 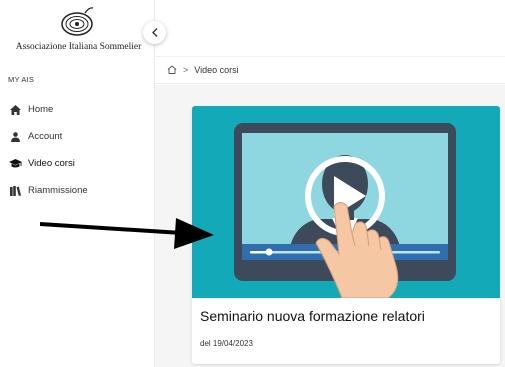 What do you see at coordinates (330, 70) in the screenshot?
I see `breadcrumb: > Video corsi` at bounding box center [330, 70].